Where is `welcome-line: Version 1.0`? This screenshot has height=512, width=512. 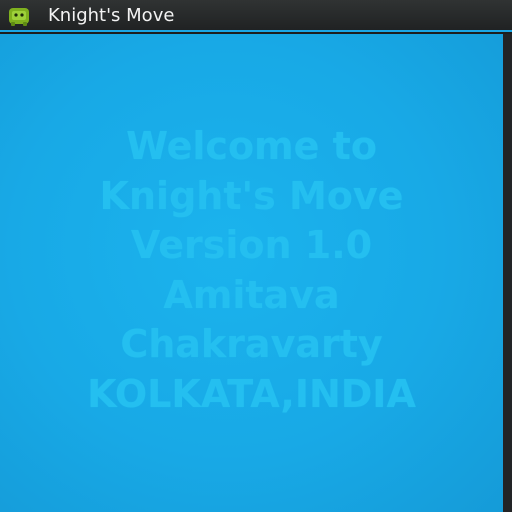 welcome-line: Version 1.0 is located at coordinates (251, 245).